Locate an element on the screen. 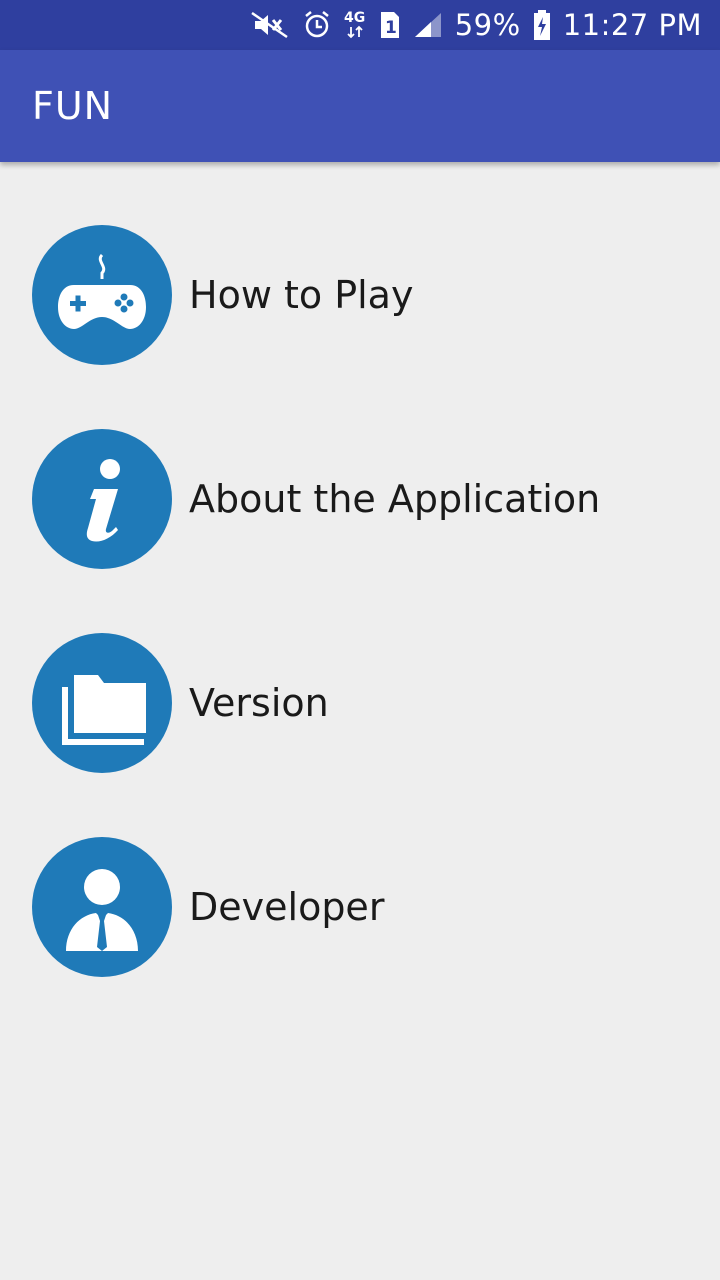  person-icon is located at coordinates (102, 907).